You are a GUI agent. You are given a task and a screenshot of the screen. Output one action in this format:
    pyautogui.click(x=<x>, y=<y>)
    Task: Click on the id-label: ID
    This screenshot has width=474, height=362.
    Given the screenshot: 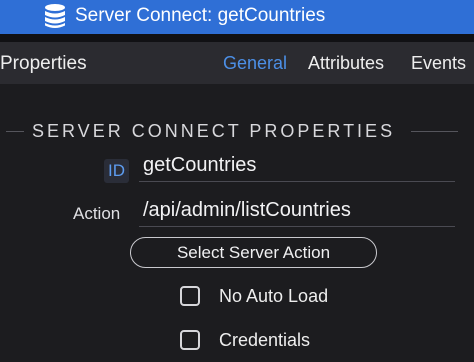 What is the action you would take?
    pyautogui.click(x=116, y=171)
    